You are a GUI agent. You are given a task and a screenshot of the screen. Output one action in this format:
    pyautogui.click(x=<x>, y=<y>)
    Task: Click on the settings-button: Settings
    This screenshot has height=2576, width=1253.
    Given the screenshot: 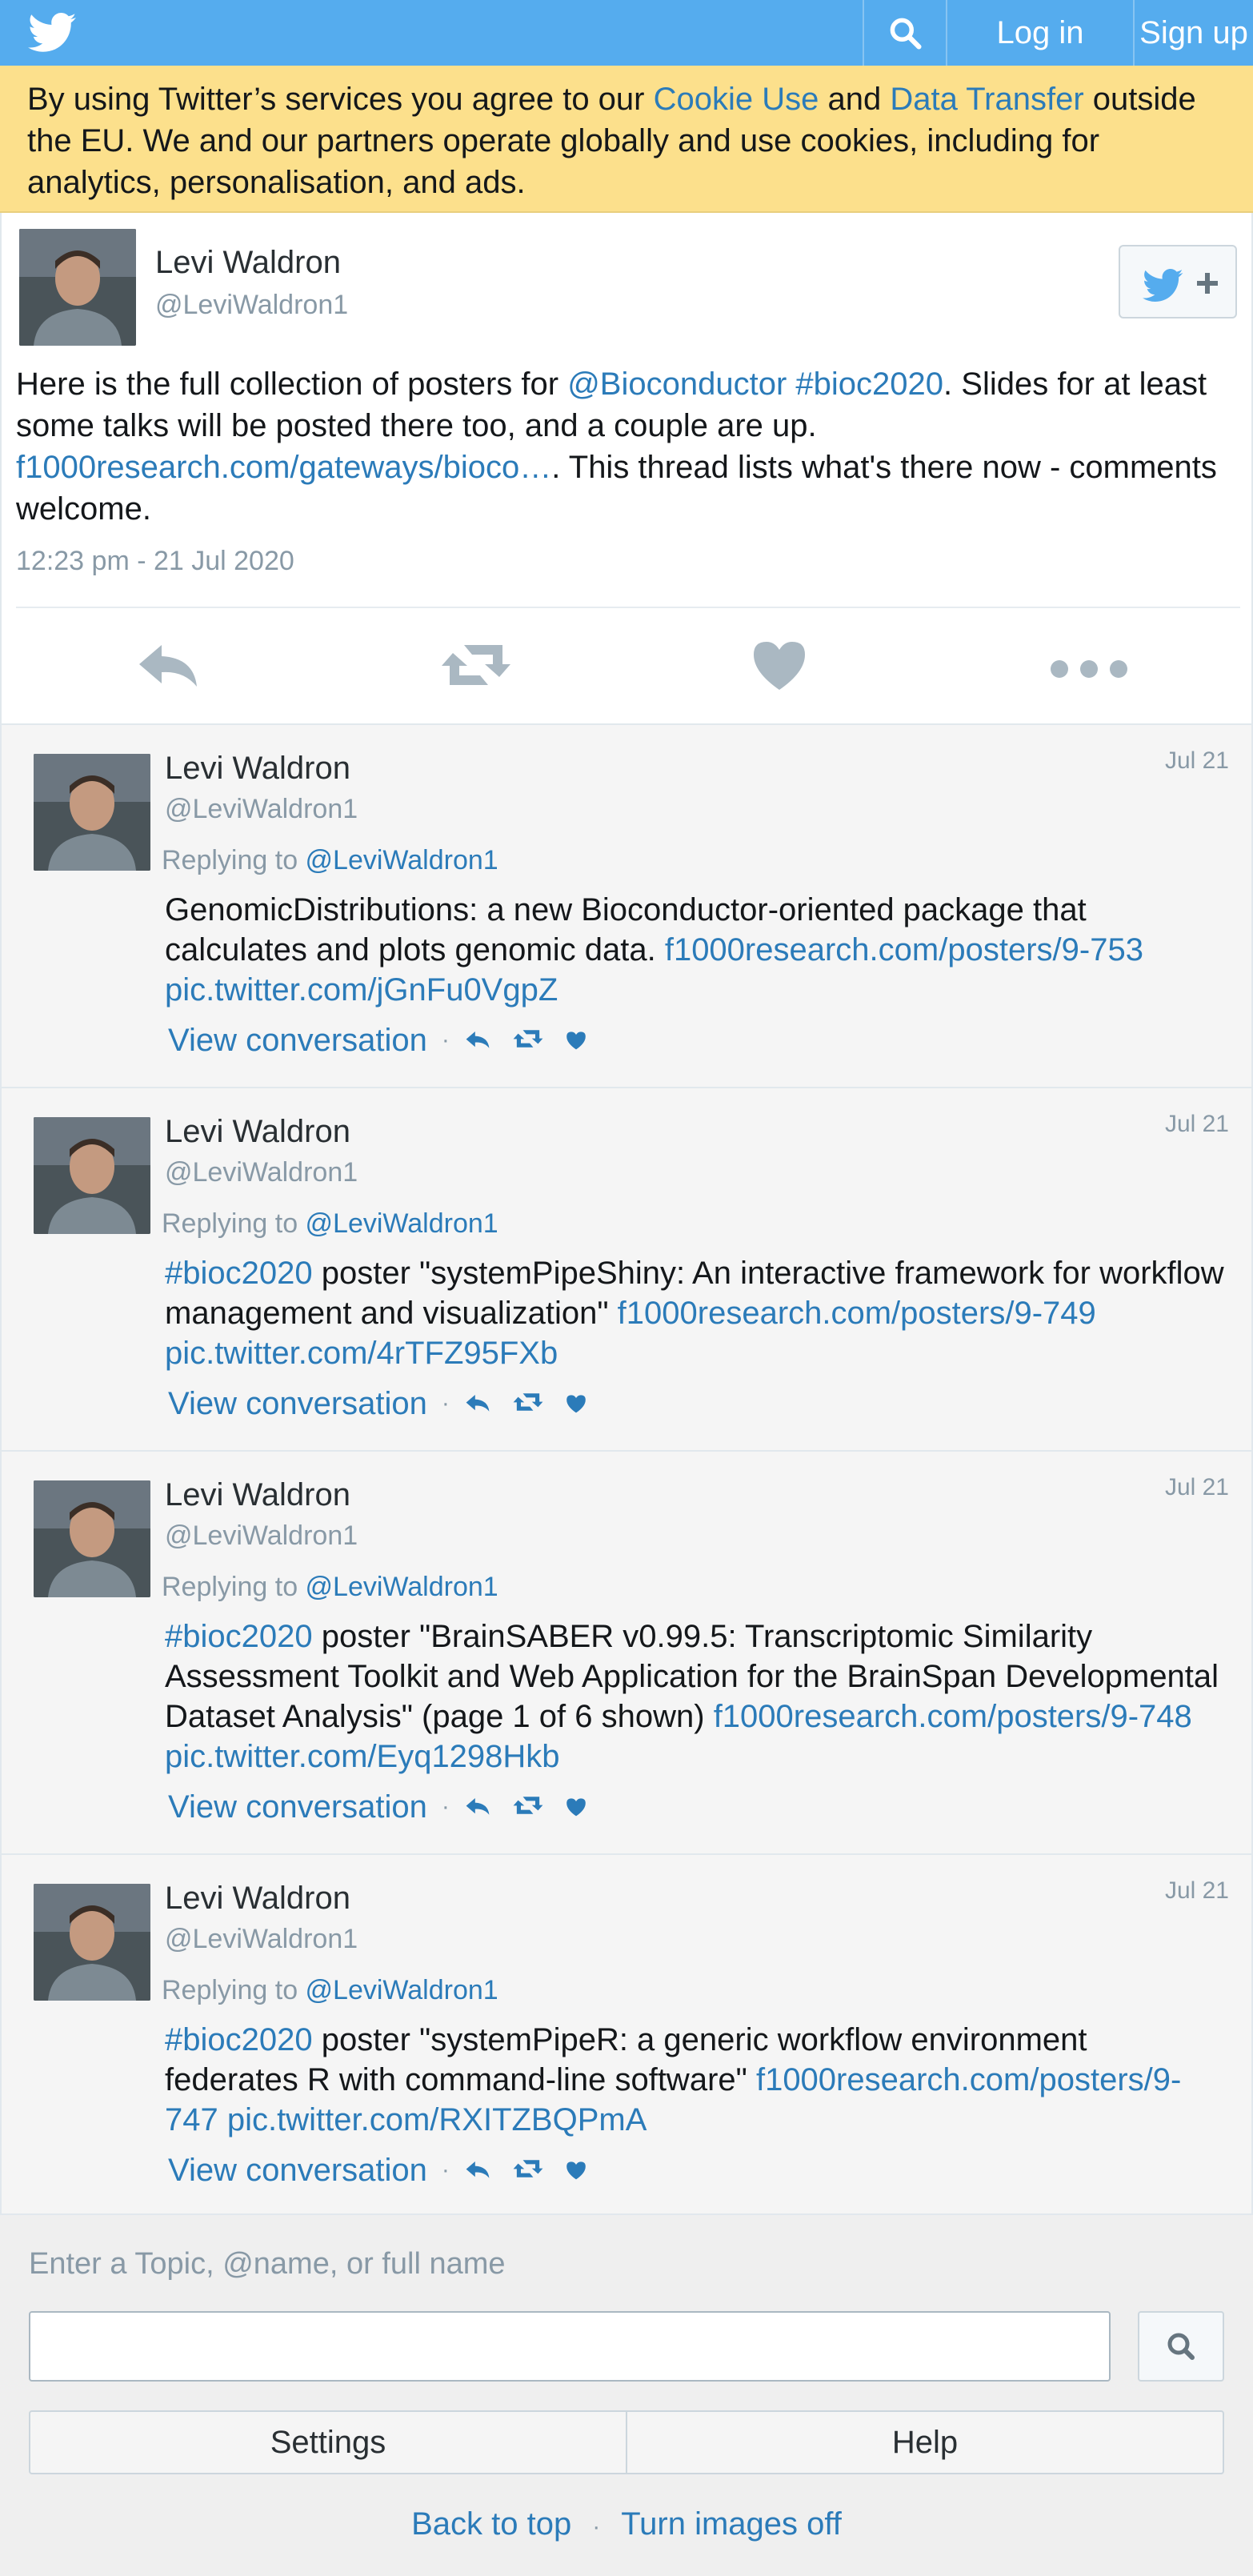 What is the action you would take?
    pyautogui.click(x=328, y=2442)
    